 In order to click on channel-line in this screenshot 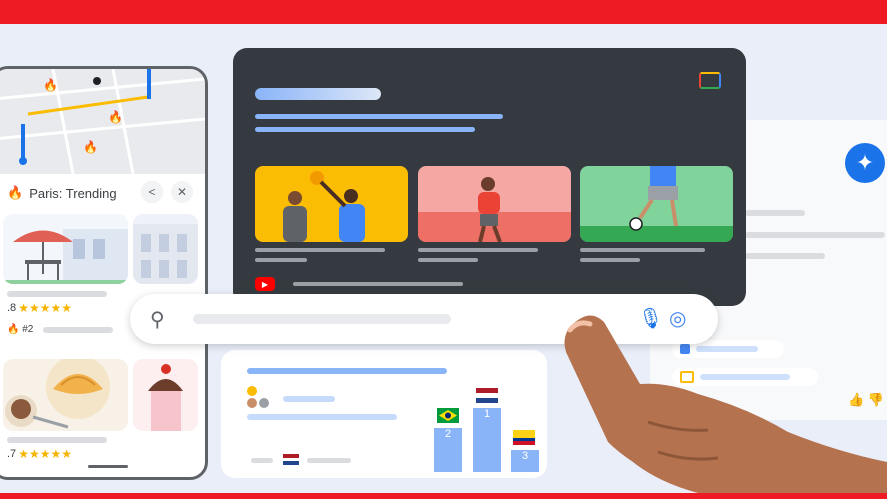, I will do `click(378, 284)`.